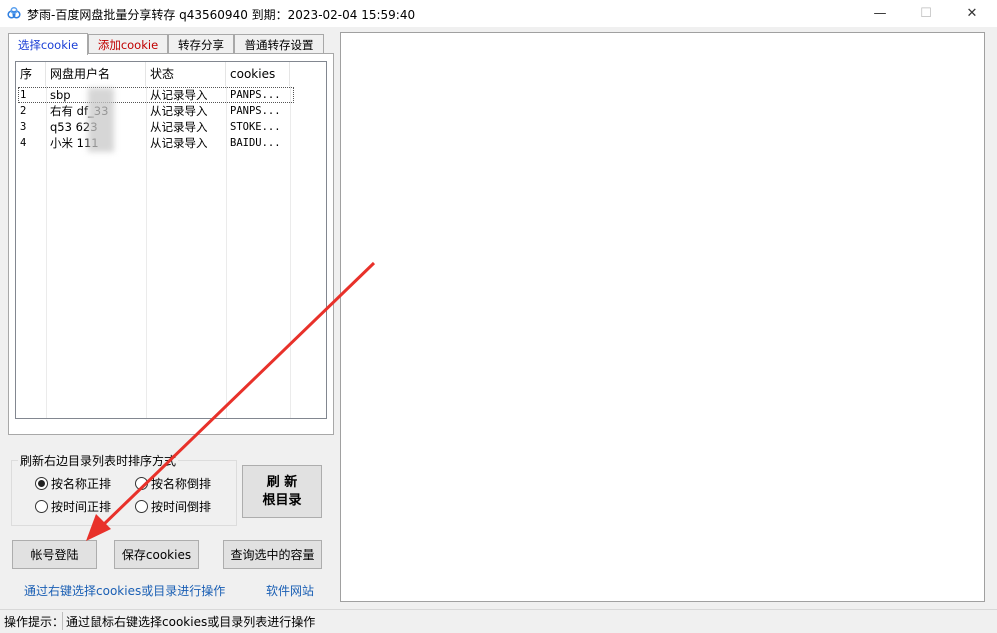  Describe the element at coordinates (926, 13) in the screenshot. I see `maximize-button: ☐` at that location.